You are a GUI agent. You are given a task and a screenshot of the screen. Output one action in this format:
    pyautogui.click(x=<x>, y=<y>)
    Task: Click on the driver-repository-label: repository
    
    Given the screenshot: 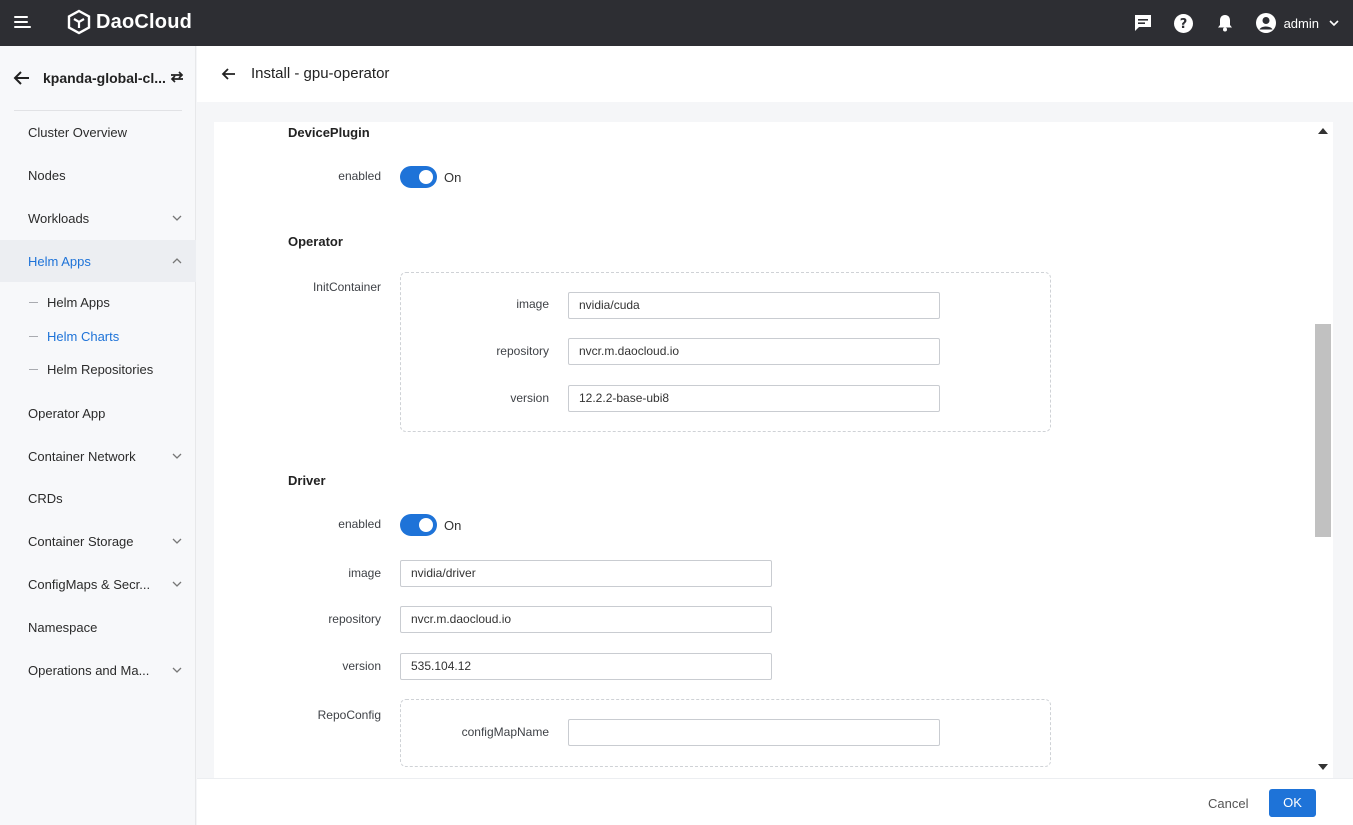 What is the action you would take?
    pyautogui.click(x=354, y=619)
    